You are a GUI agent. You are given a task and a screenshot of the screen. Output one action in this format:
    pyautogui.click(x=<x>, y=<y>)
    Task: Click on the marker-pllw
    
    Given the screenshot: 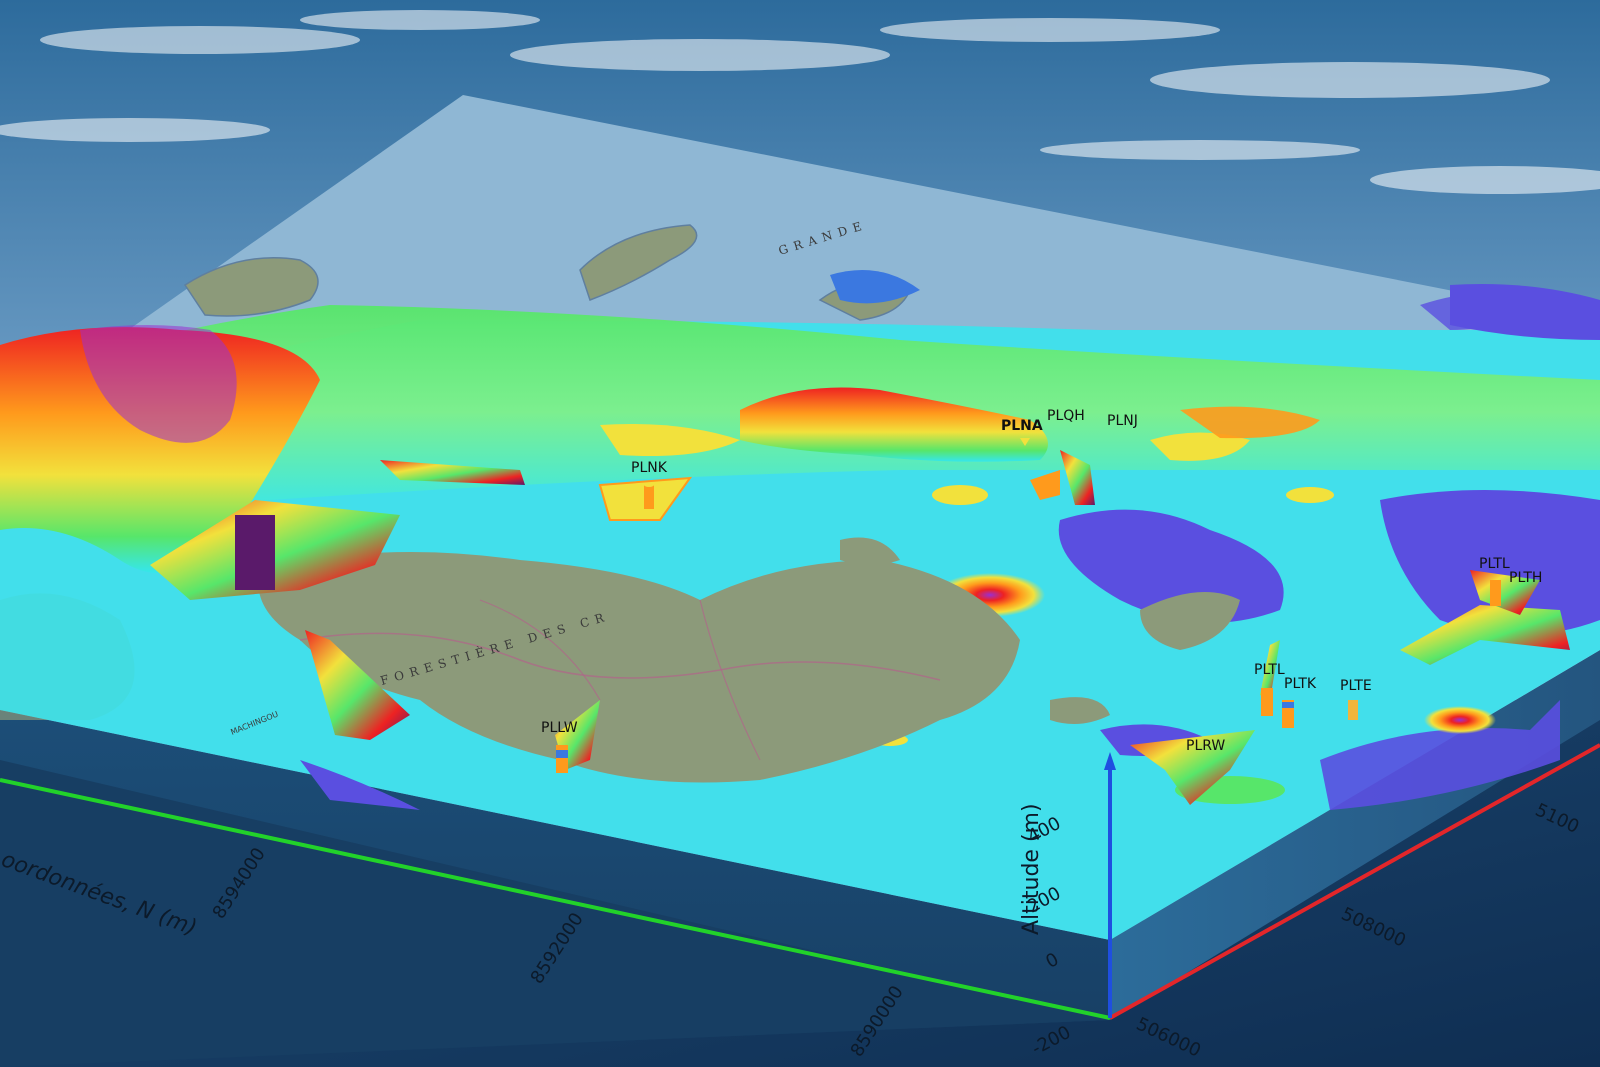 What is the action you would take?
    pyautogui.click(x=562, y=759)
    